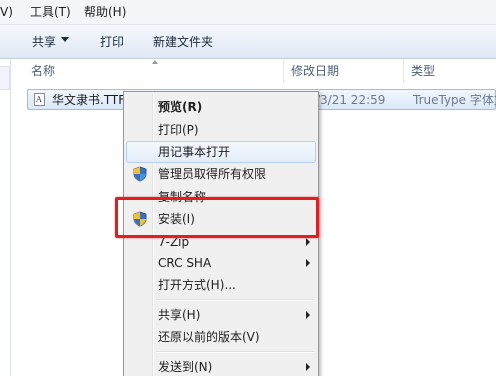  I want to click on menu-item-open-with-notepad: 用记事本打开, so click(221, 152).